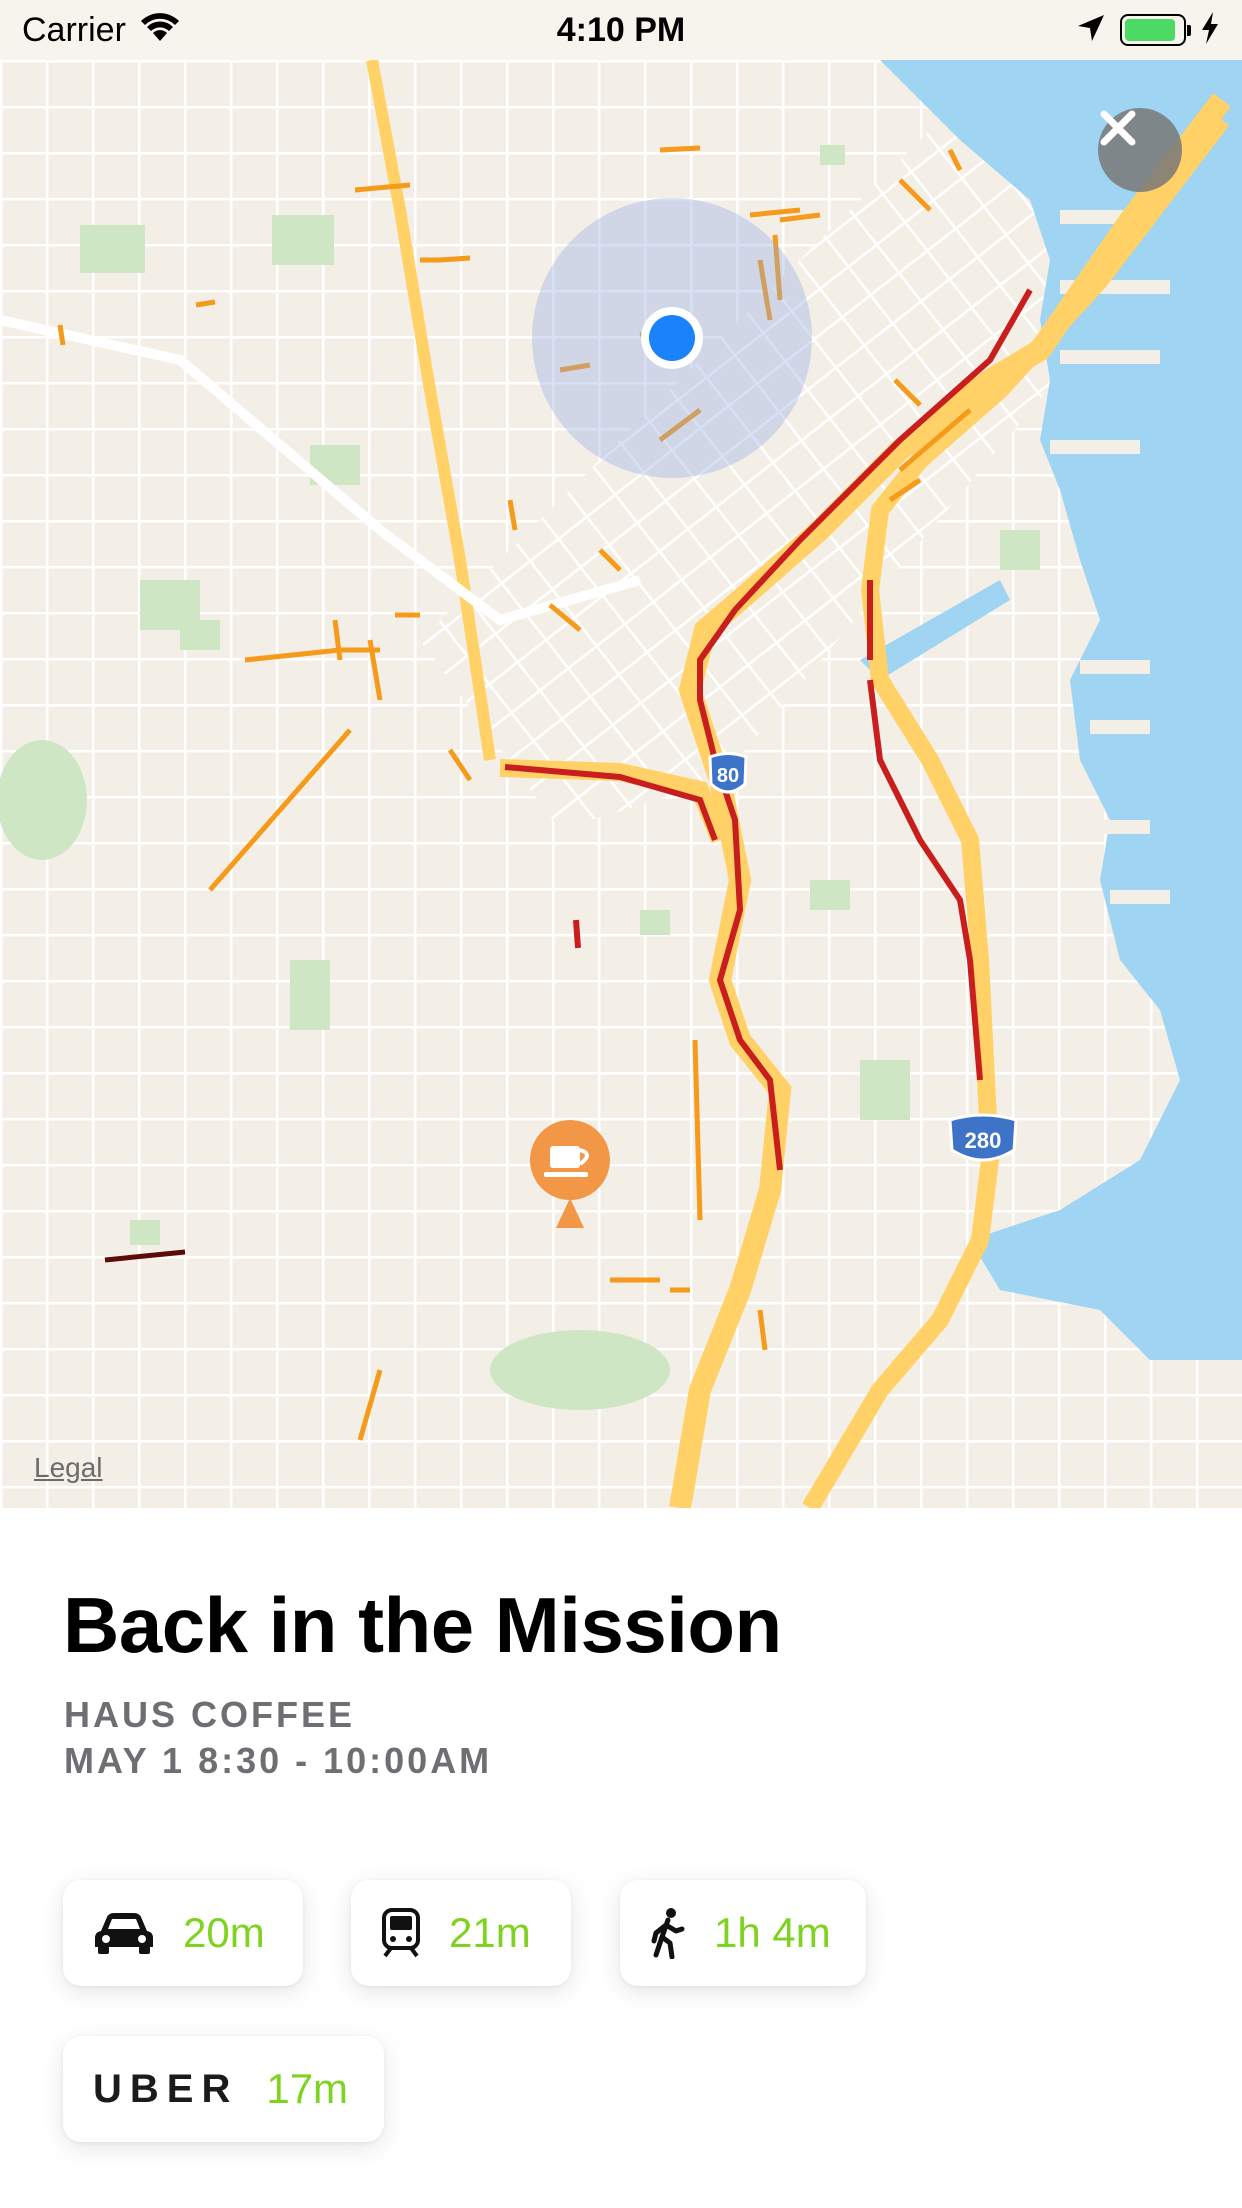  What do you see at coordinates (490, 1932) in the screenshot?
I see `transit-duration: 21m` at bounding box center [490, 1932].